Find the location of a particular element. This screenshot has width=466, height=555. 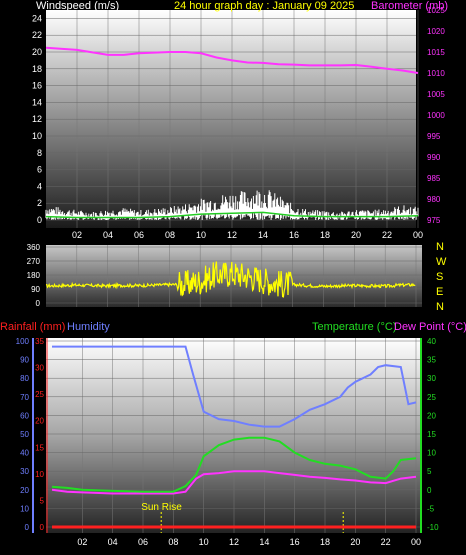

graph-title: 24 hour graph day : January 09 2025 is located at coordinates (264, 6).